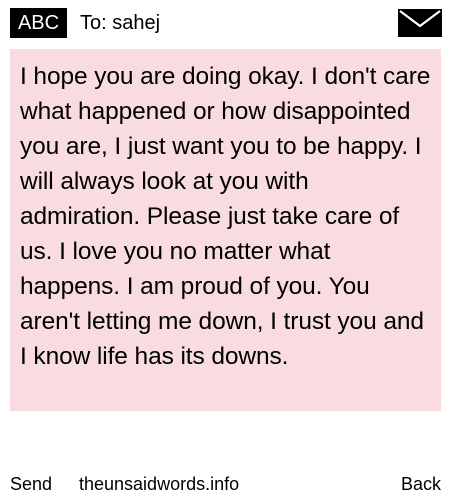 This screenshot has width=450, height=500. What do you see at coordinates (31, 484) in the screenshot?
I see `send-button: Send` at bounding box center [31, 484].